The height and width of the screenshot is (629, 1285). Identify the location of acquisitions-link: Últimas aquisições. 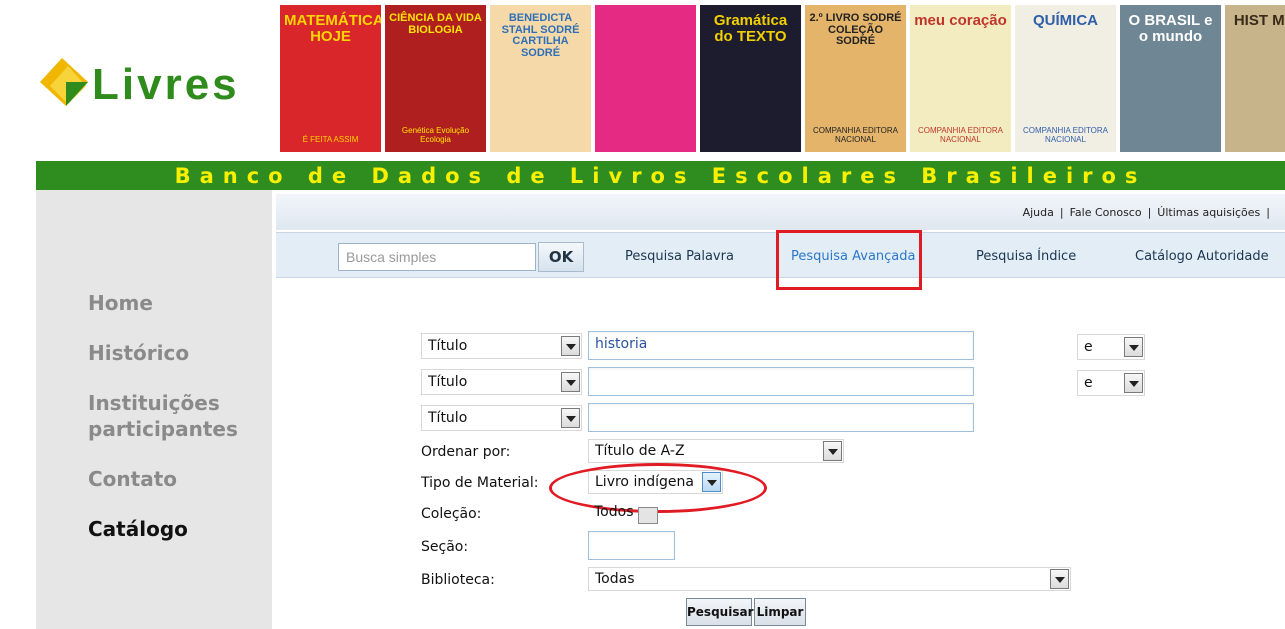
(1208, 212).